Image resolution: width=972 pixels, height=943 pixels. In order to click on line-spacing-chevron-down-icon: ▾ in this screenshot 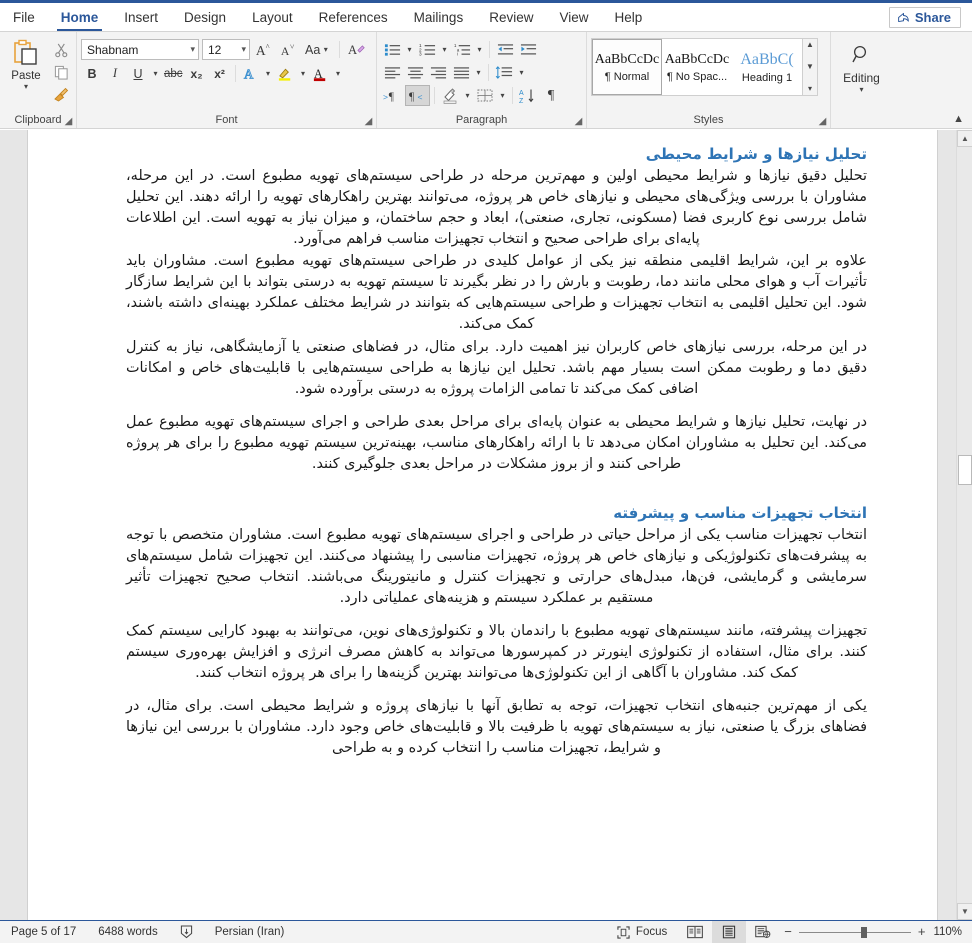, I will do `click(521, 72)`.